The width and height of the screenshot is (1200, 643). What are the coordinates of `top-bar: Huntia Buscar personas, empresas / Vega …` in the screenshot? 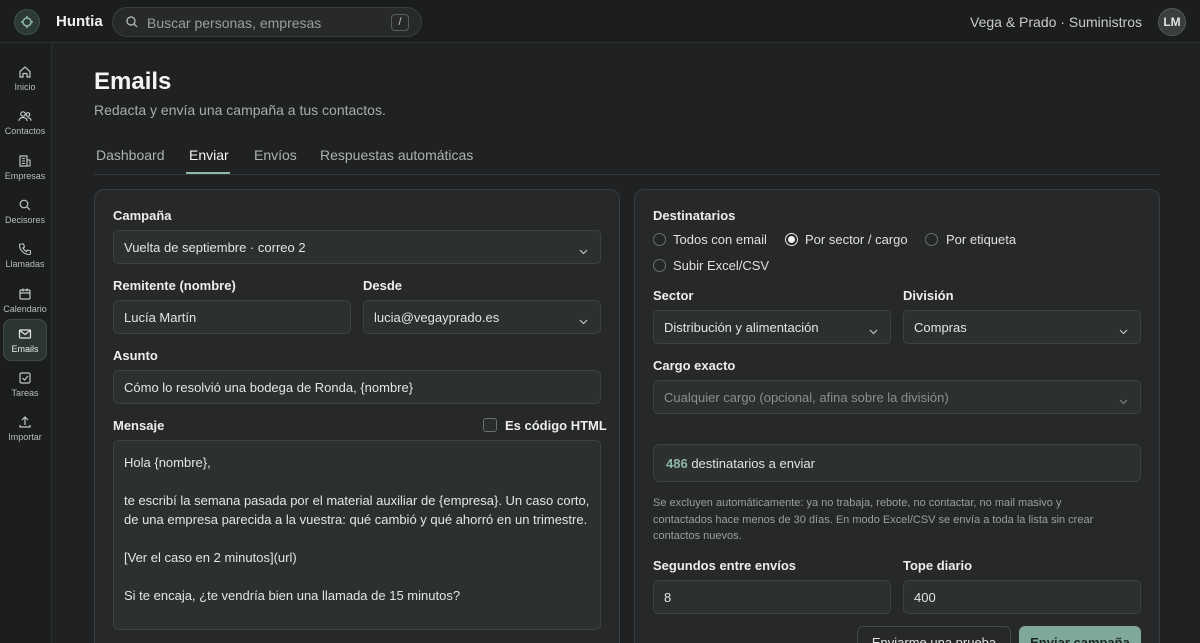 It's located at (600, 21).